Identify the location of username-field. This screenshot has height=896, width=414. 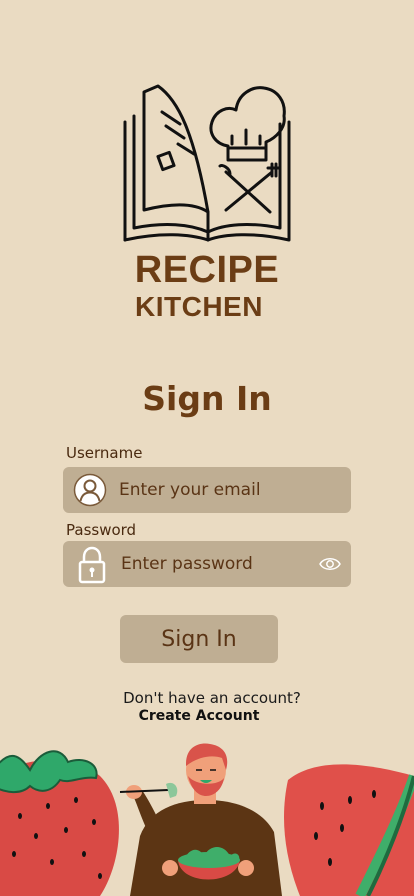
(207, 490).